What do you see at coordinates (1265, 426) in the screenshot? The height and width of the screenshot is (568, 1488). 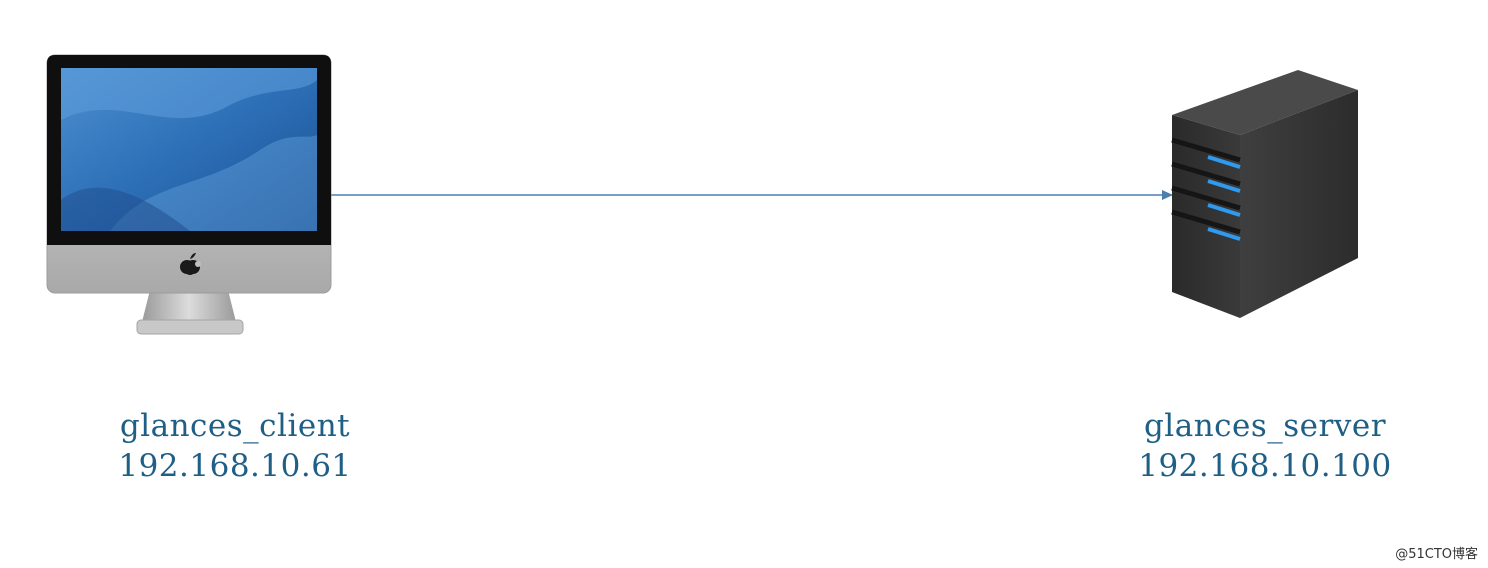 I see `server-name: glances_server` at bounding box center [1265, 426].